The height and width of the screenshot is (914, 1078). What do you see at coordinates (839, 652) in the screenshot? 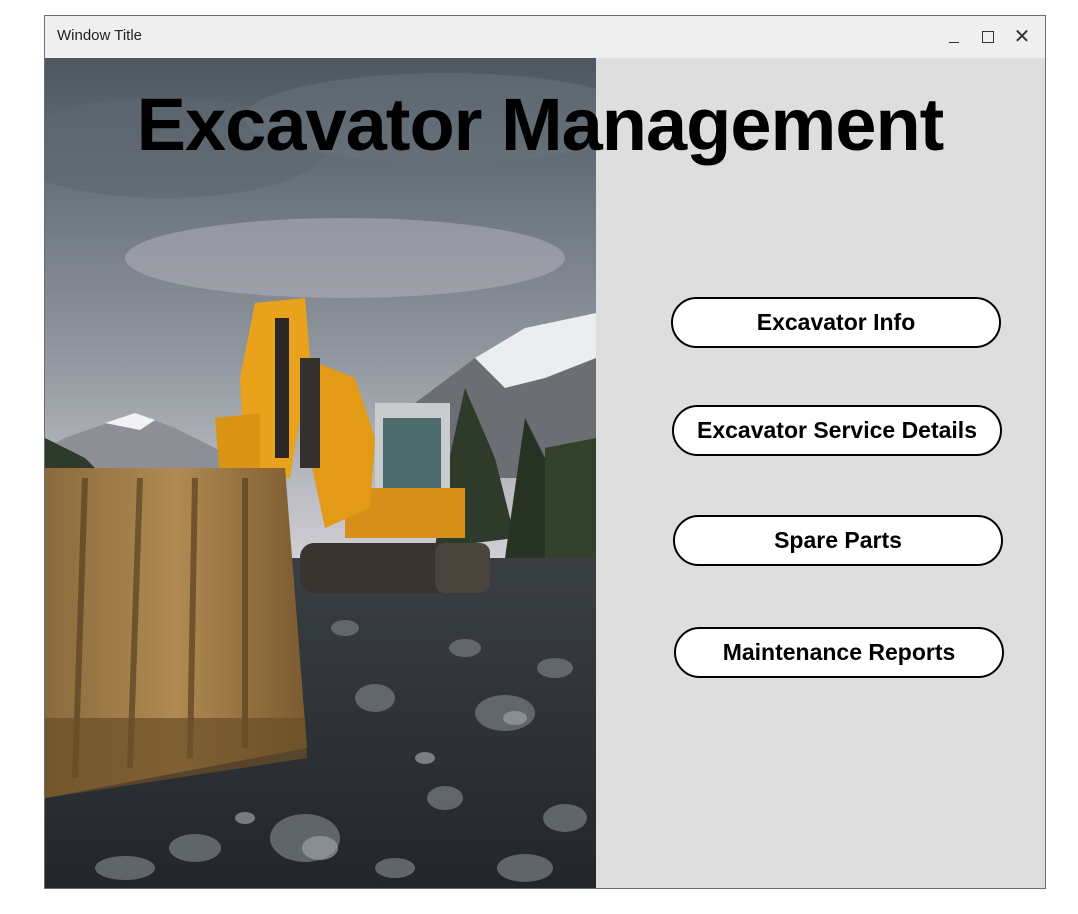
I see `maintenance-reports-button: Maintenance Reports` at bounding box center [839, 652].